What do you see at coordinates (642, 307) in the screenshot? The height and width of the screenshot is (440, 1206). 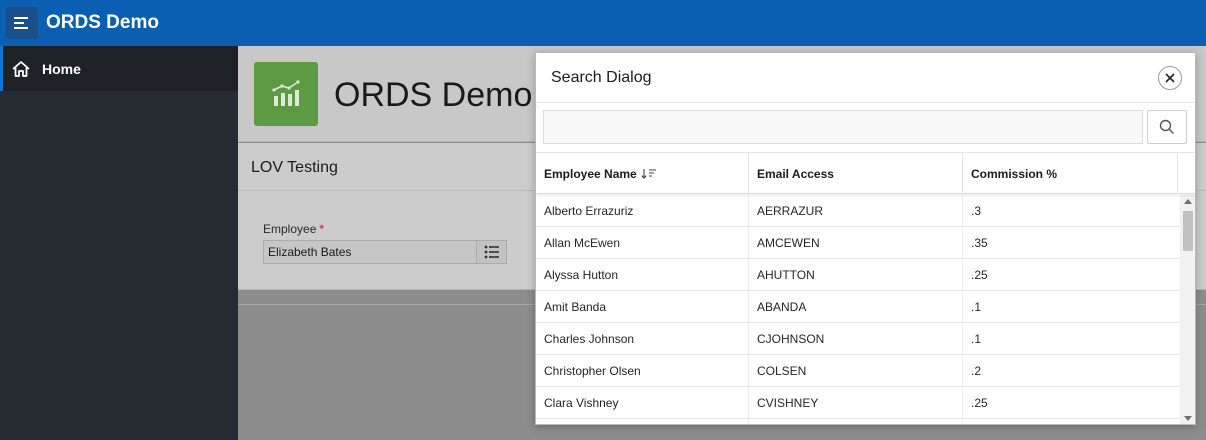 I see `cell-employee-name: Amit Banda` at bounding box center [642, 307].